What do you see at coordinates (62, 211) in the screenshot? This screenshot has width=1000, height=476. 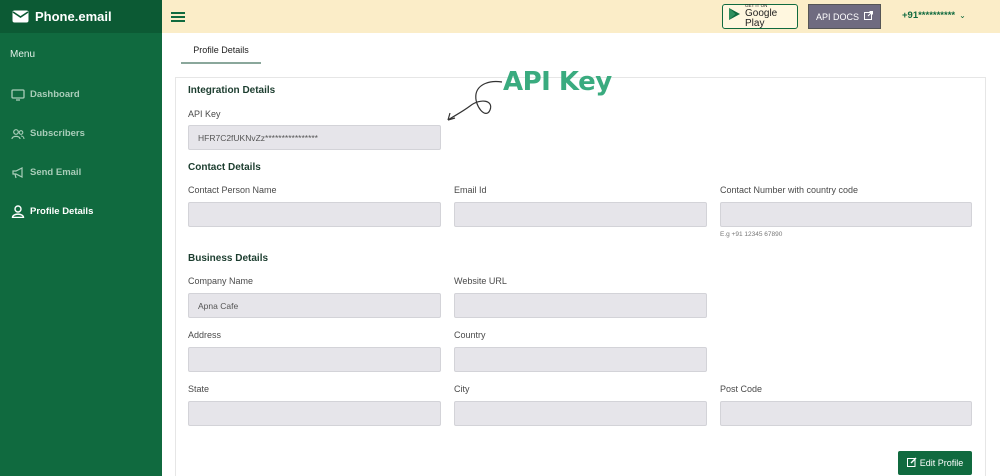 I see `sidebar-item-label: Profile Details` at bounding box center [62, 211].